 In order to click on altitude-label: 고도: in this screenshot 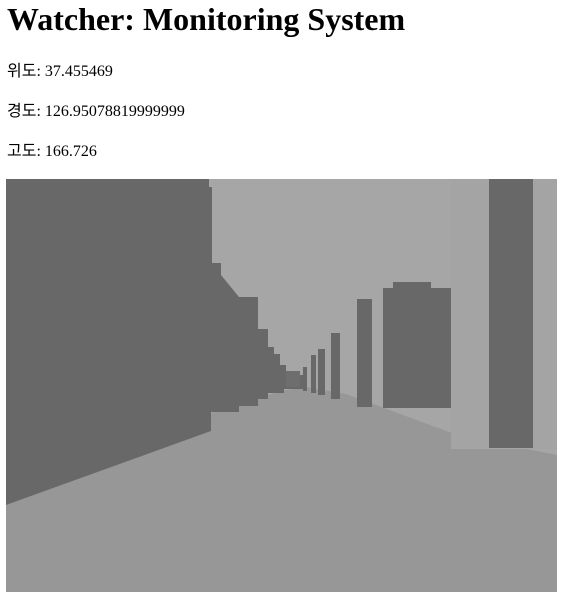, I will do `click(24, 151)`.